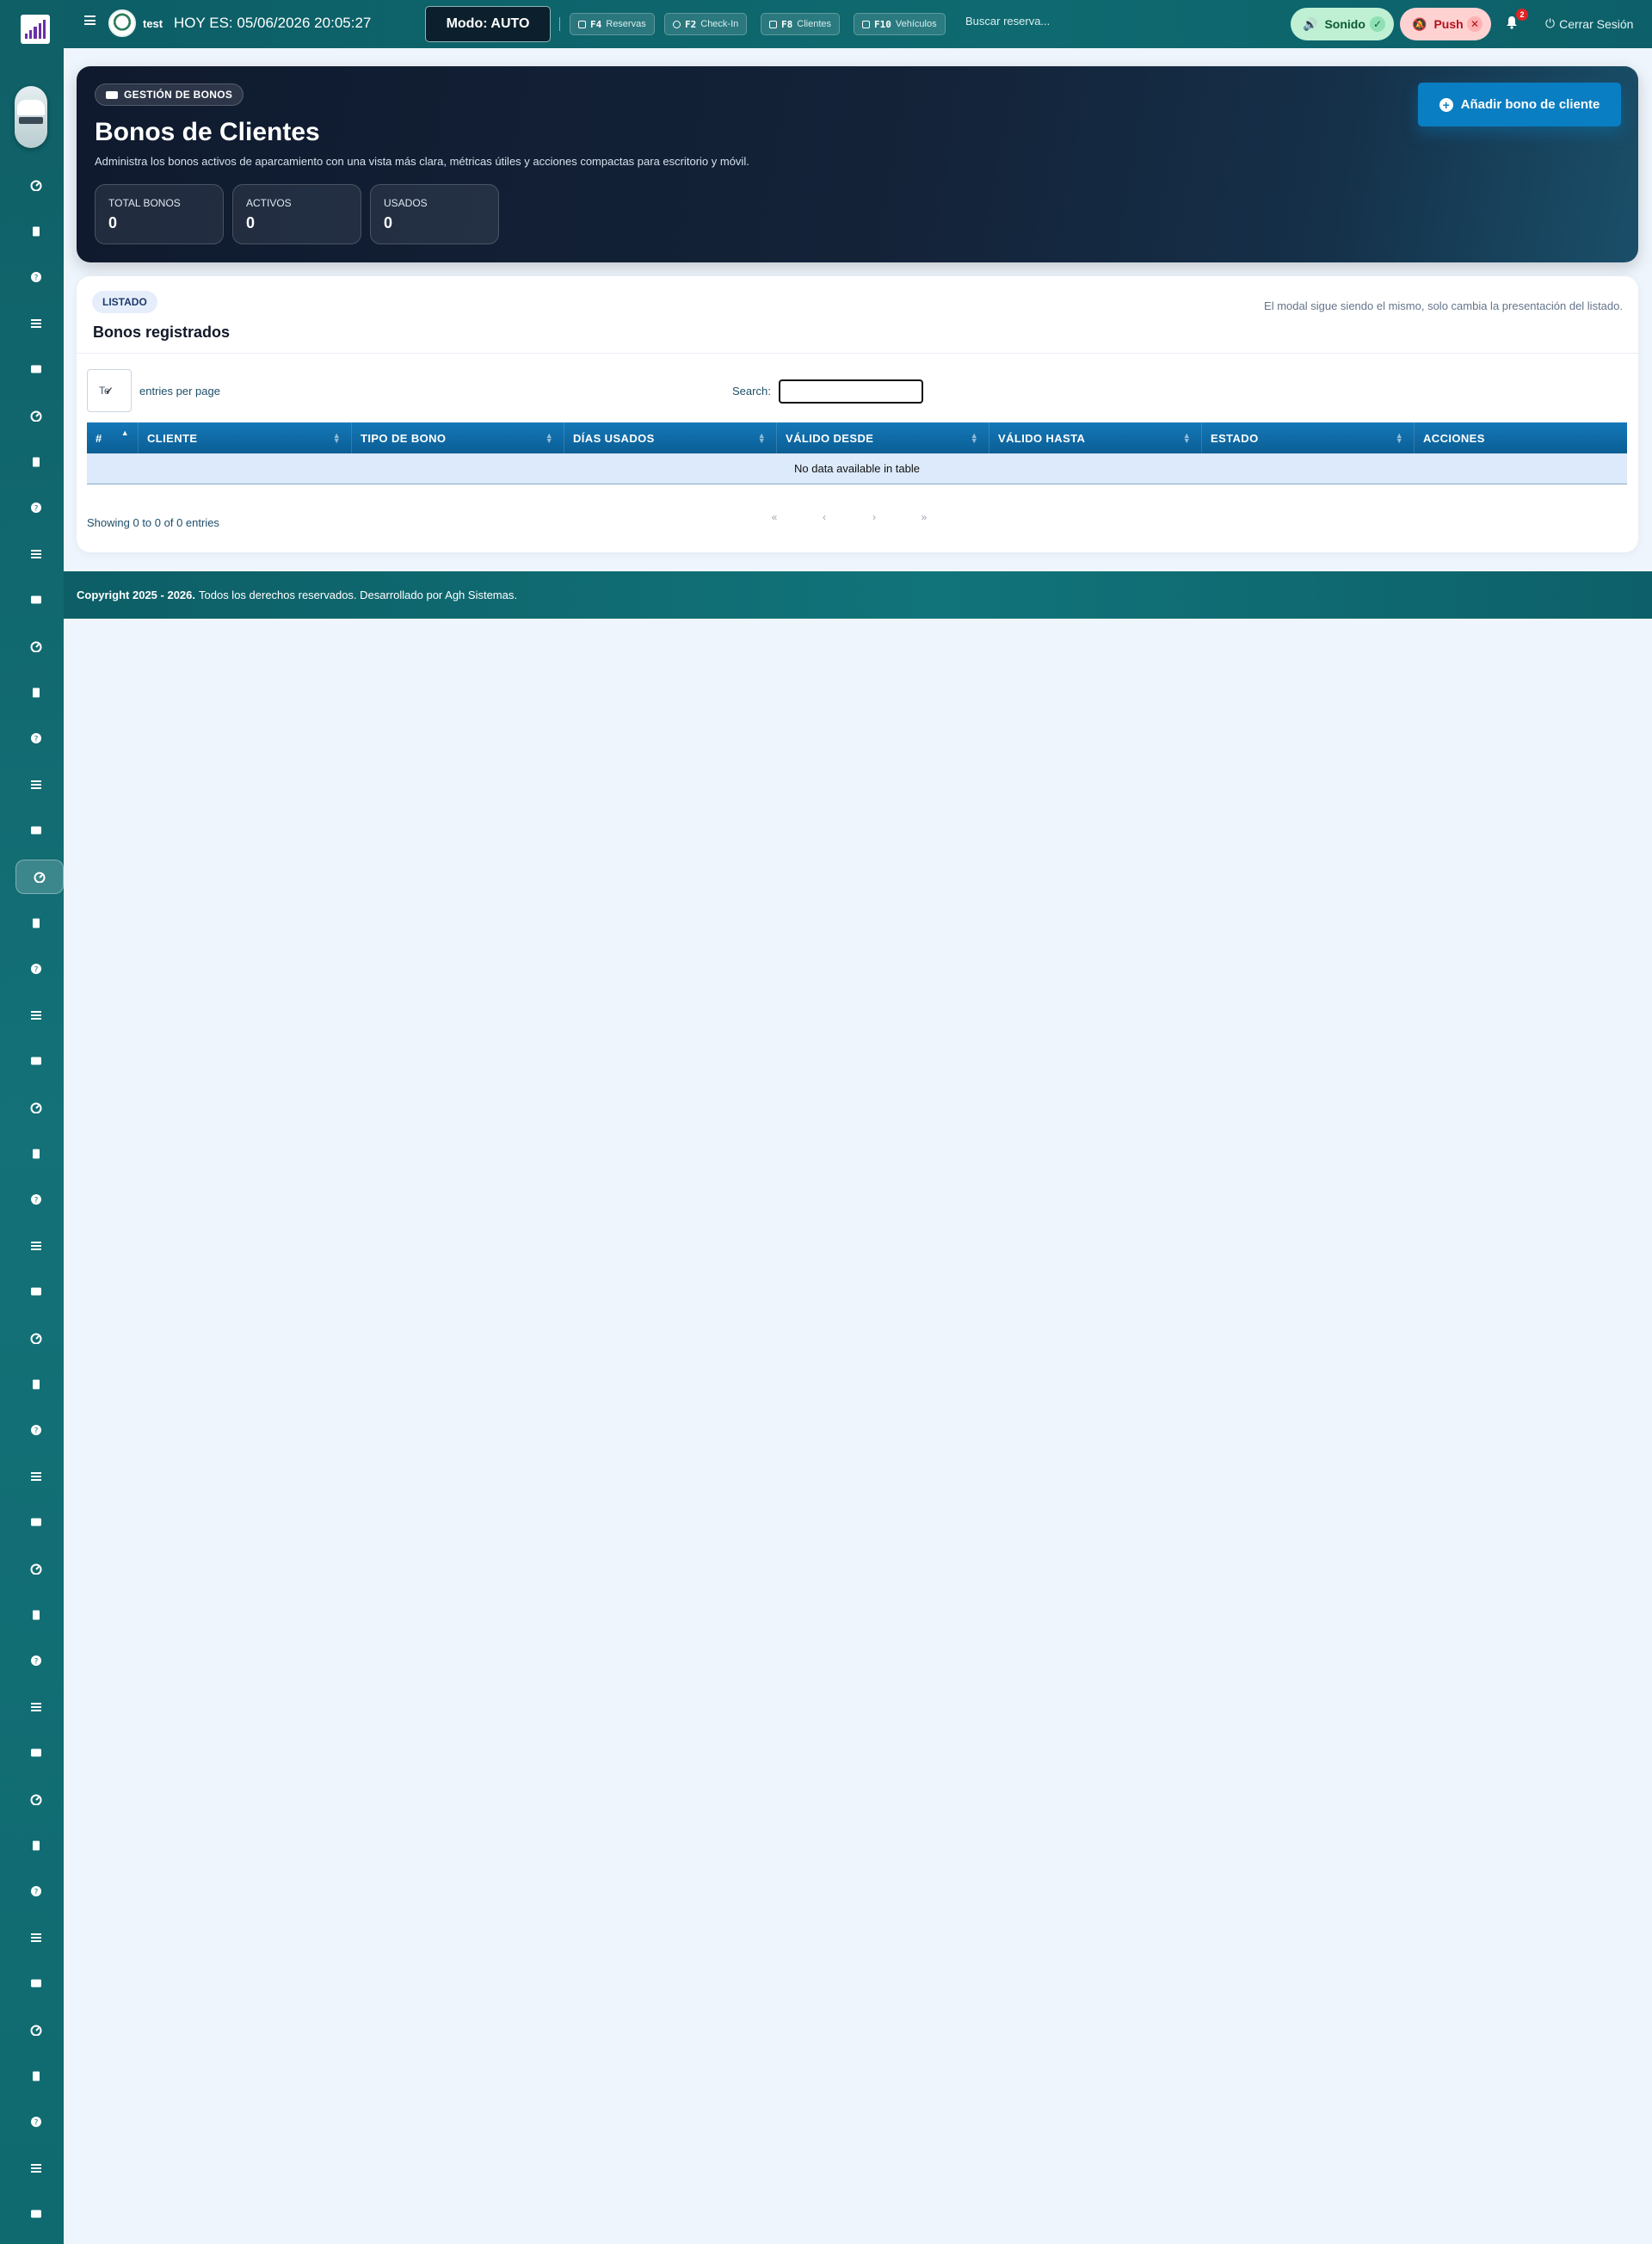  What do you see at coordinates (36, 231) in the screenshot?
I see `sidebar-item-document` at bounding box center [36, 231].